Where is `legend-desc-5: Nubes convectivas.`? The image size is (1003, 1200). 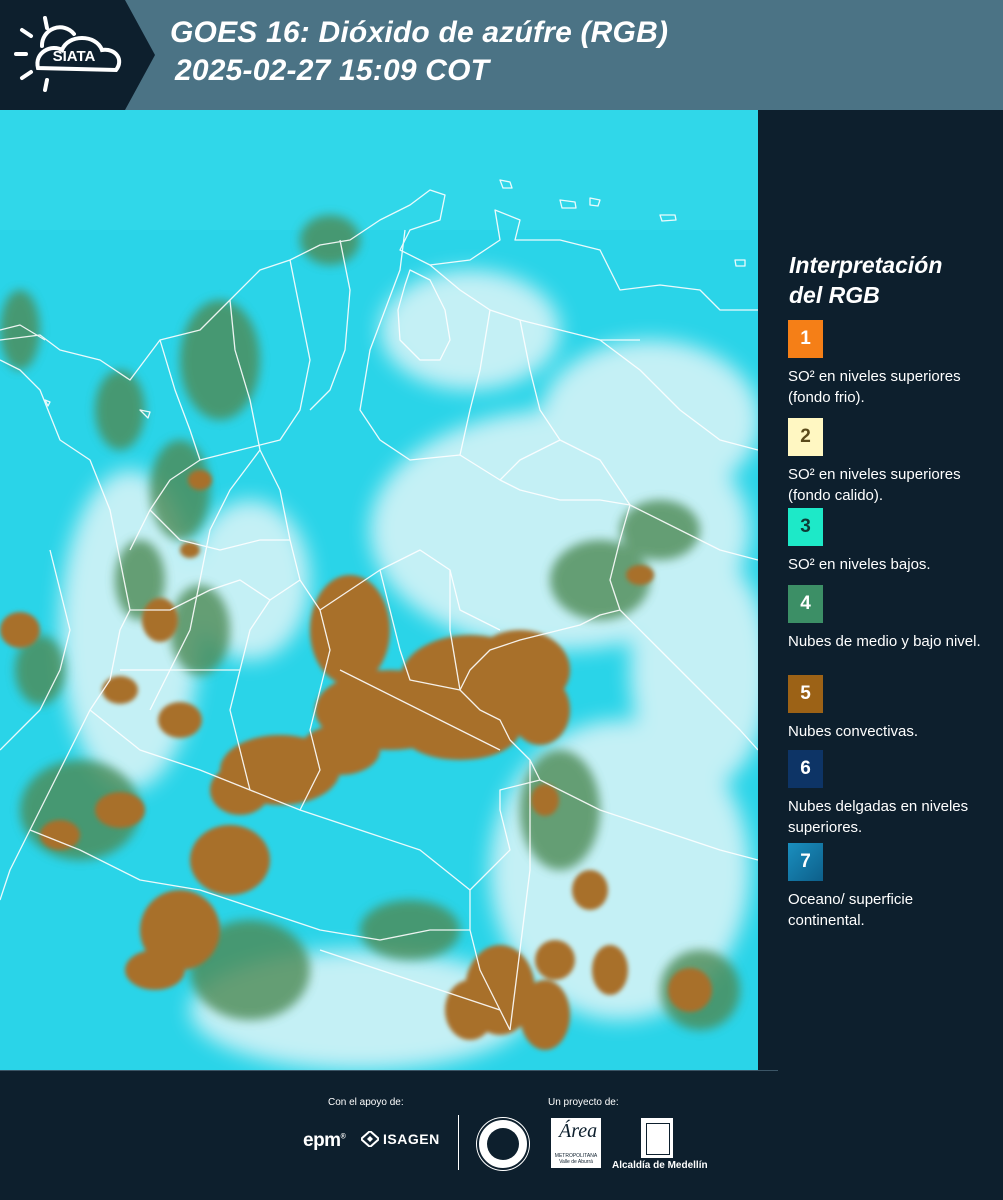
legend-desc-5: Nubes convectivas. is located at coordinates (853, 731).